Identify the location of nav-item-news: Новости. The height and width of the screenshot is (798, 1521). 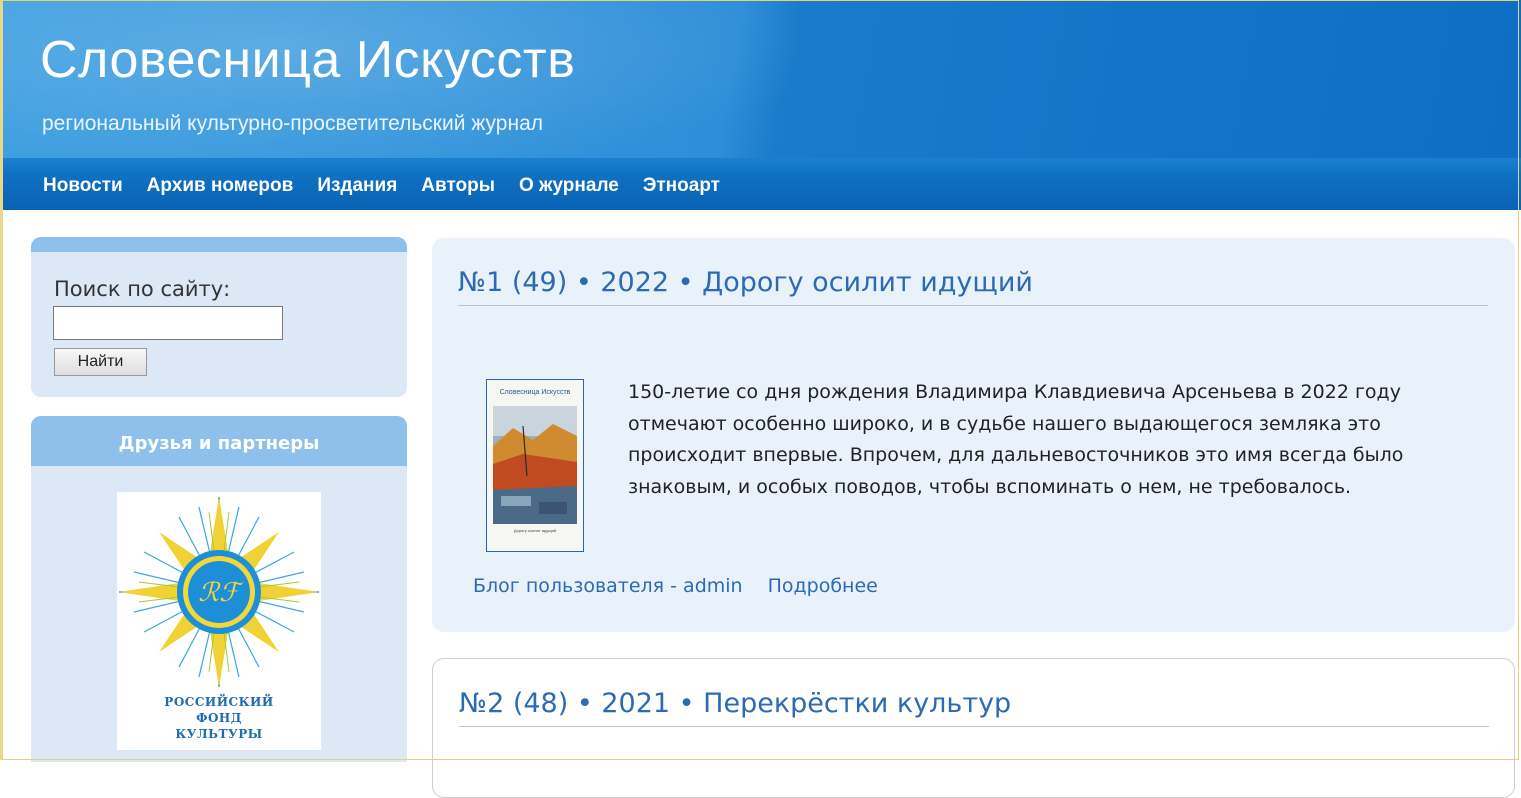
(83, 186).